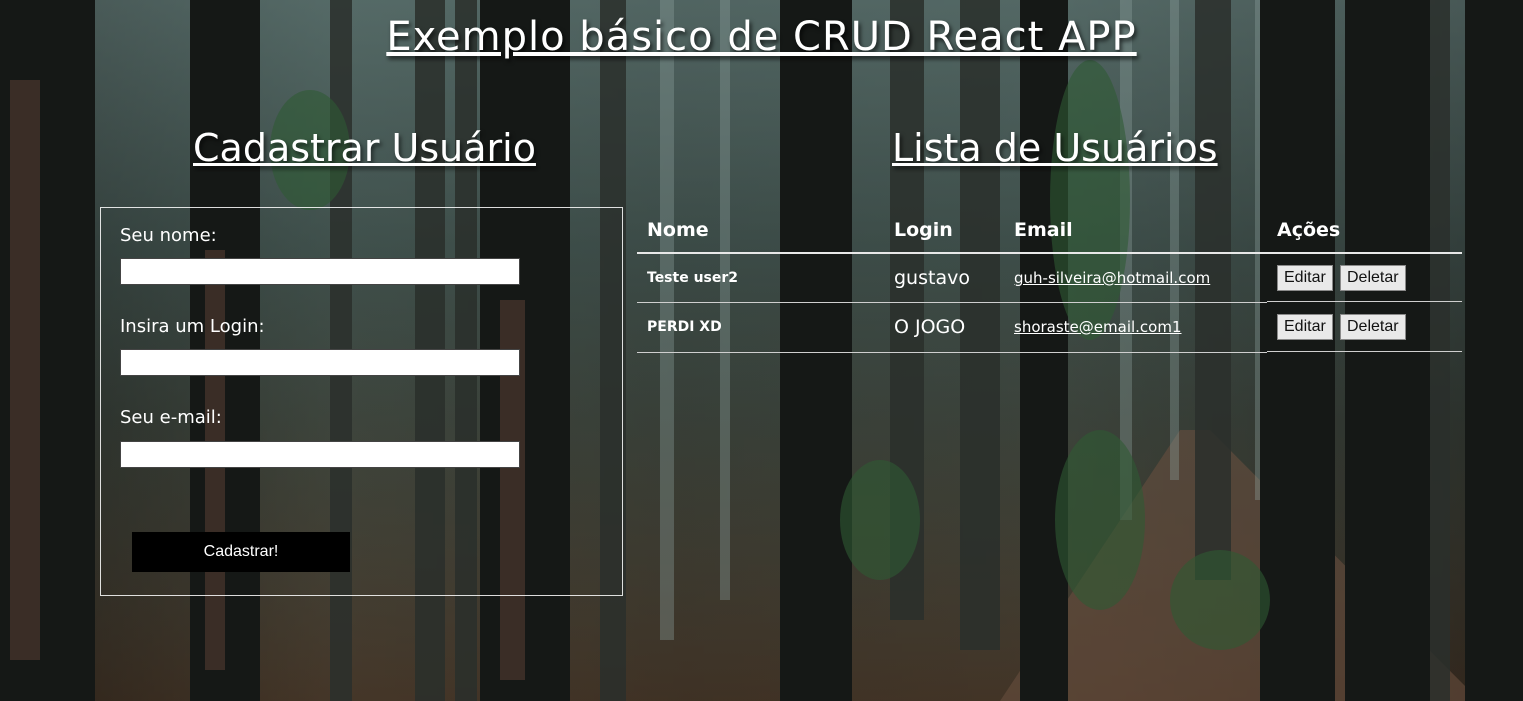  What do you see at coordinates (1305, 278) in the screenshot?
I see `row-1-edit-button: Editar` at bounding box center [1305, 278].